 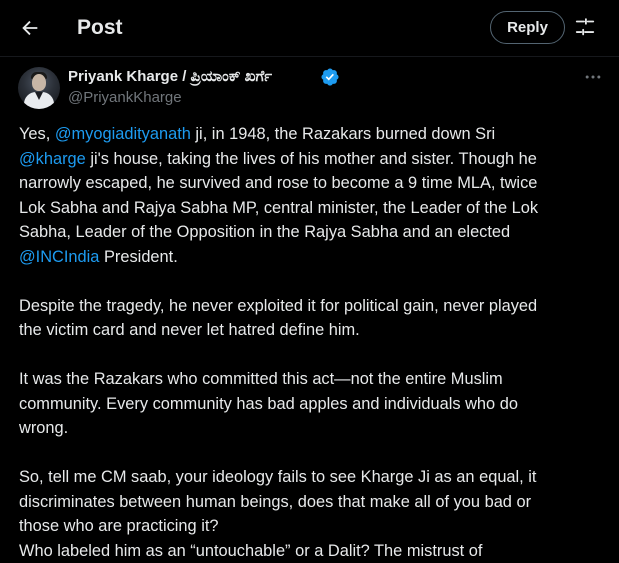 I want to click on more-horizontal-icon, so click(x=593, y=77).